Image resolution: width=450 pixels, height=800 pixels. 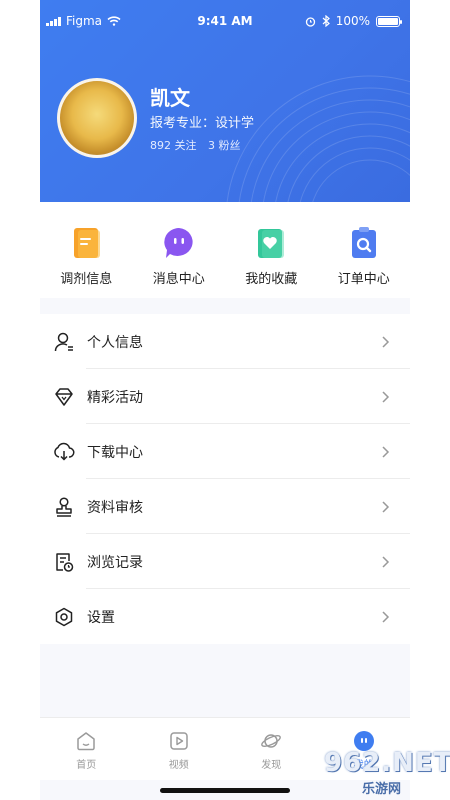 I want to click on battery-percent: 100%, so click(x=352, y=21).